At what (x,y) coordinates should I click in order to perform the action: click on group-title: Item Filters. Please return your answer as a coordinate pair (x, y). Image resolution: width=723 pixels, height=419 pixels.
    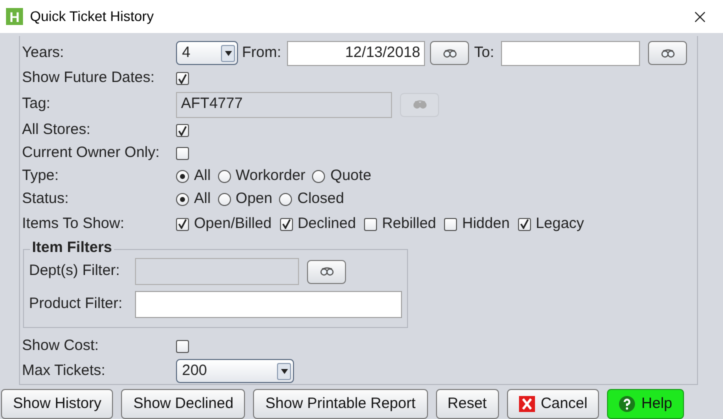
    Looking at the image, I should click on (72, 247).